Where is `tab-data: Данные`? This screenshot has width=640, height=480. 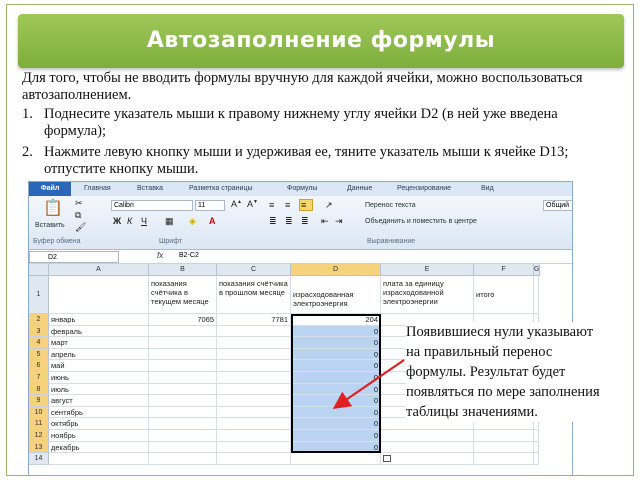 tab-data: Данные is located at coordinates (359, 188).